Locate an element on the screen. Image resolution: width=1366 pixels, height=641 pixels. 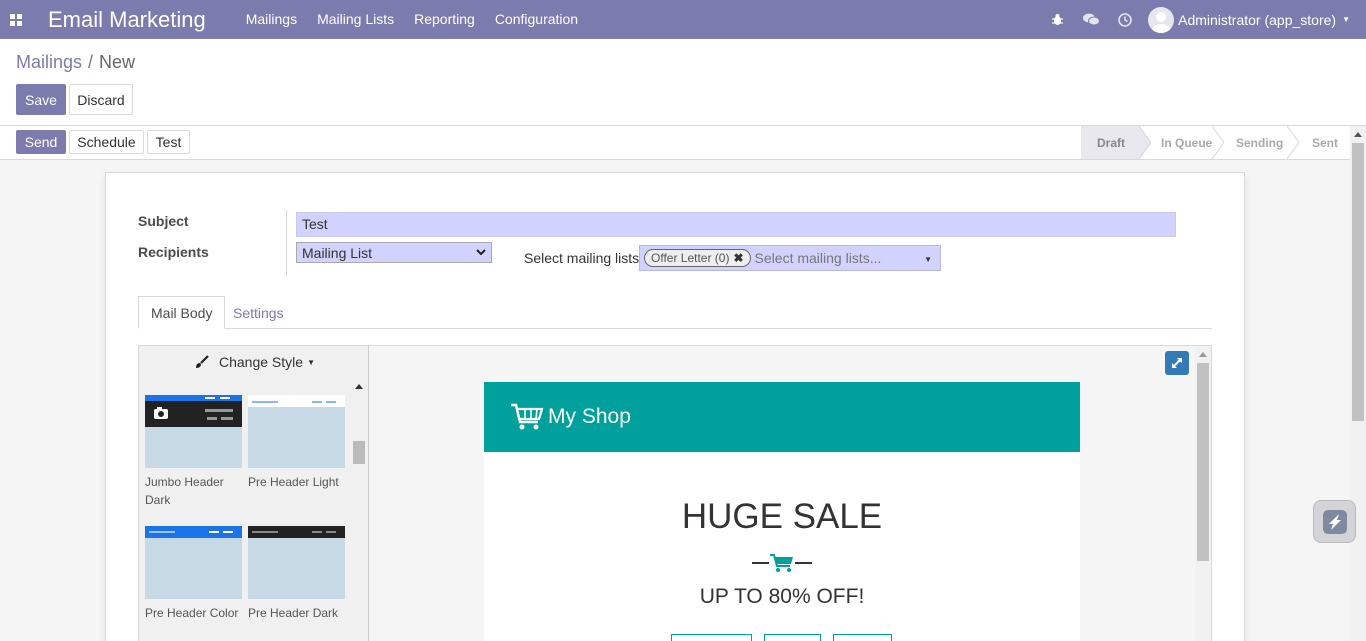
send-button: Send is located at coordinates (41, 142).